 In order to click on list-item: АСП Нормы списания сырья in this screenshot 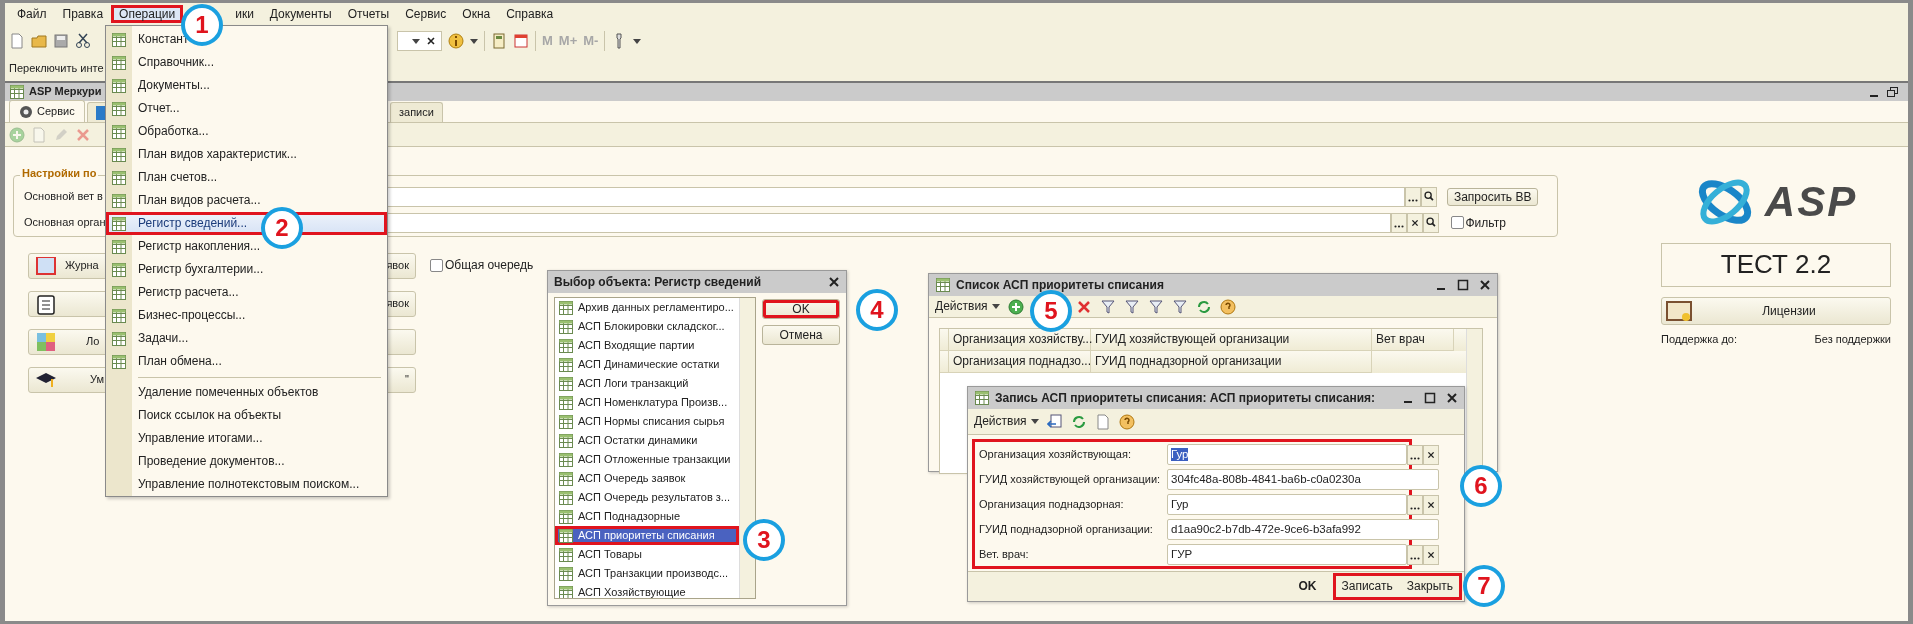, I will do `click(647, 421)`.